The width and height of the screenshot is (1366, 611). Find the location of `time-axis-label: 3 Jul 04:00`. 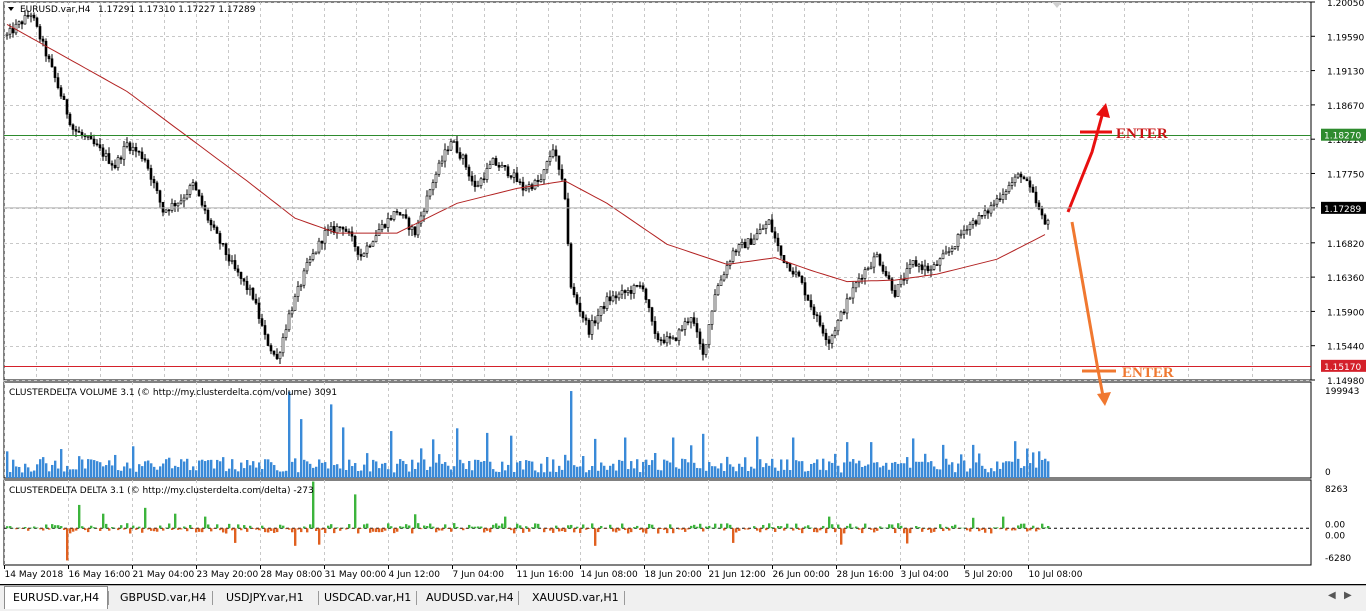

time-axis-label: 3 Jul 04:00 is located at coordinates (925, 575).